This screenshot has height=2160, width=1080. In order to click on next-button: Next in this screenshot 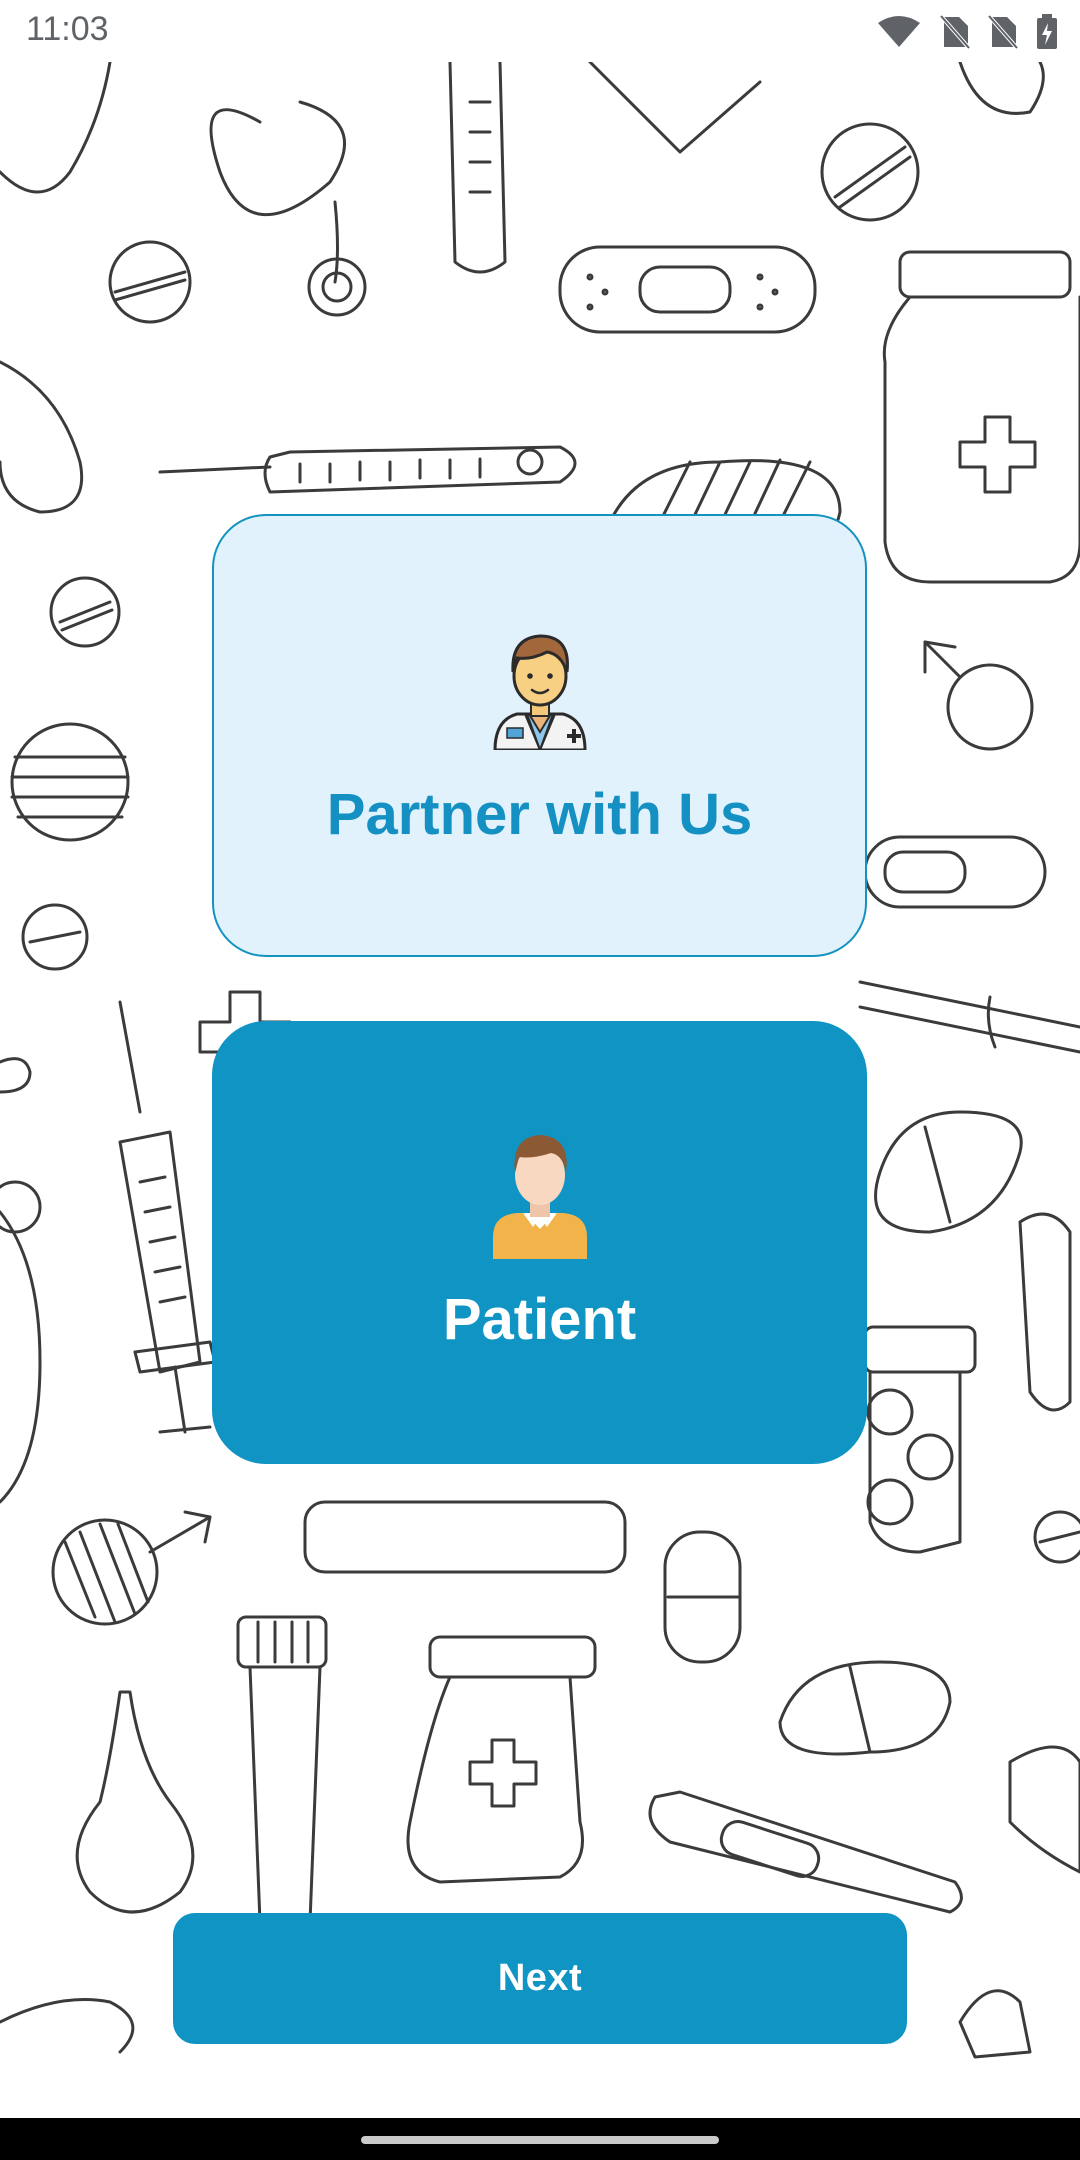, I will do `click(540, 1978)`.